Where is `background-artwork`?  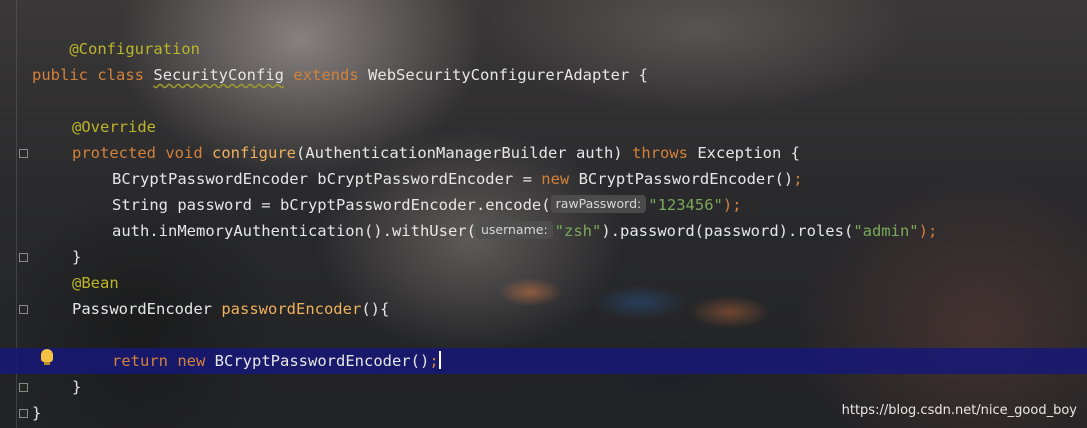
background-artwork is located at coordinates (670, 337).